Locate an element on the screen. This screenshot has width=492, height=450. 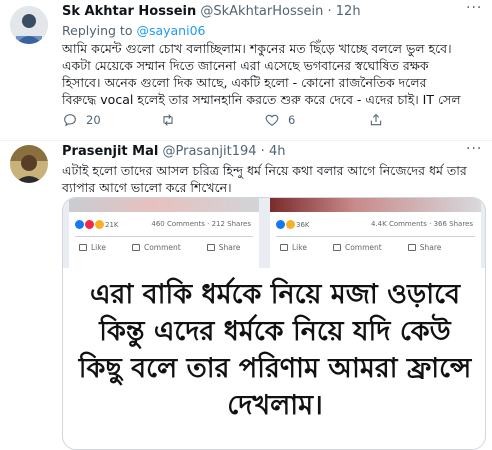
reply-count: 20 is located at coordinates (93, 120).